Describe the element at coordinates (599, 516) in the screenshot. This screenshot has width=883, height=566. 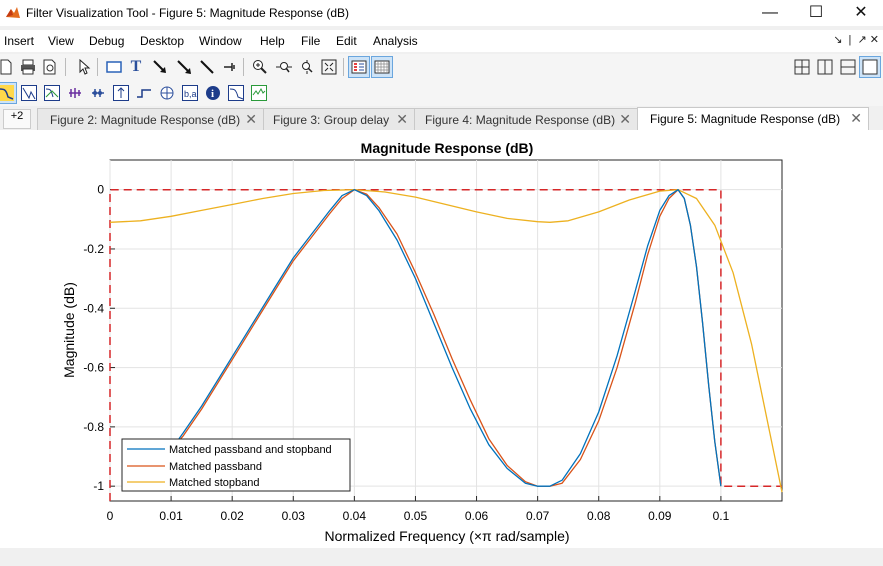
I see `x-tick-label: 0.08` at that location.